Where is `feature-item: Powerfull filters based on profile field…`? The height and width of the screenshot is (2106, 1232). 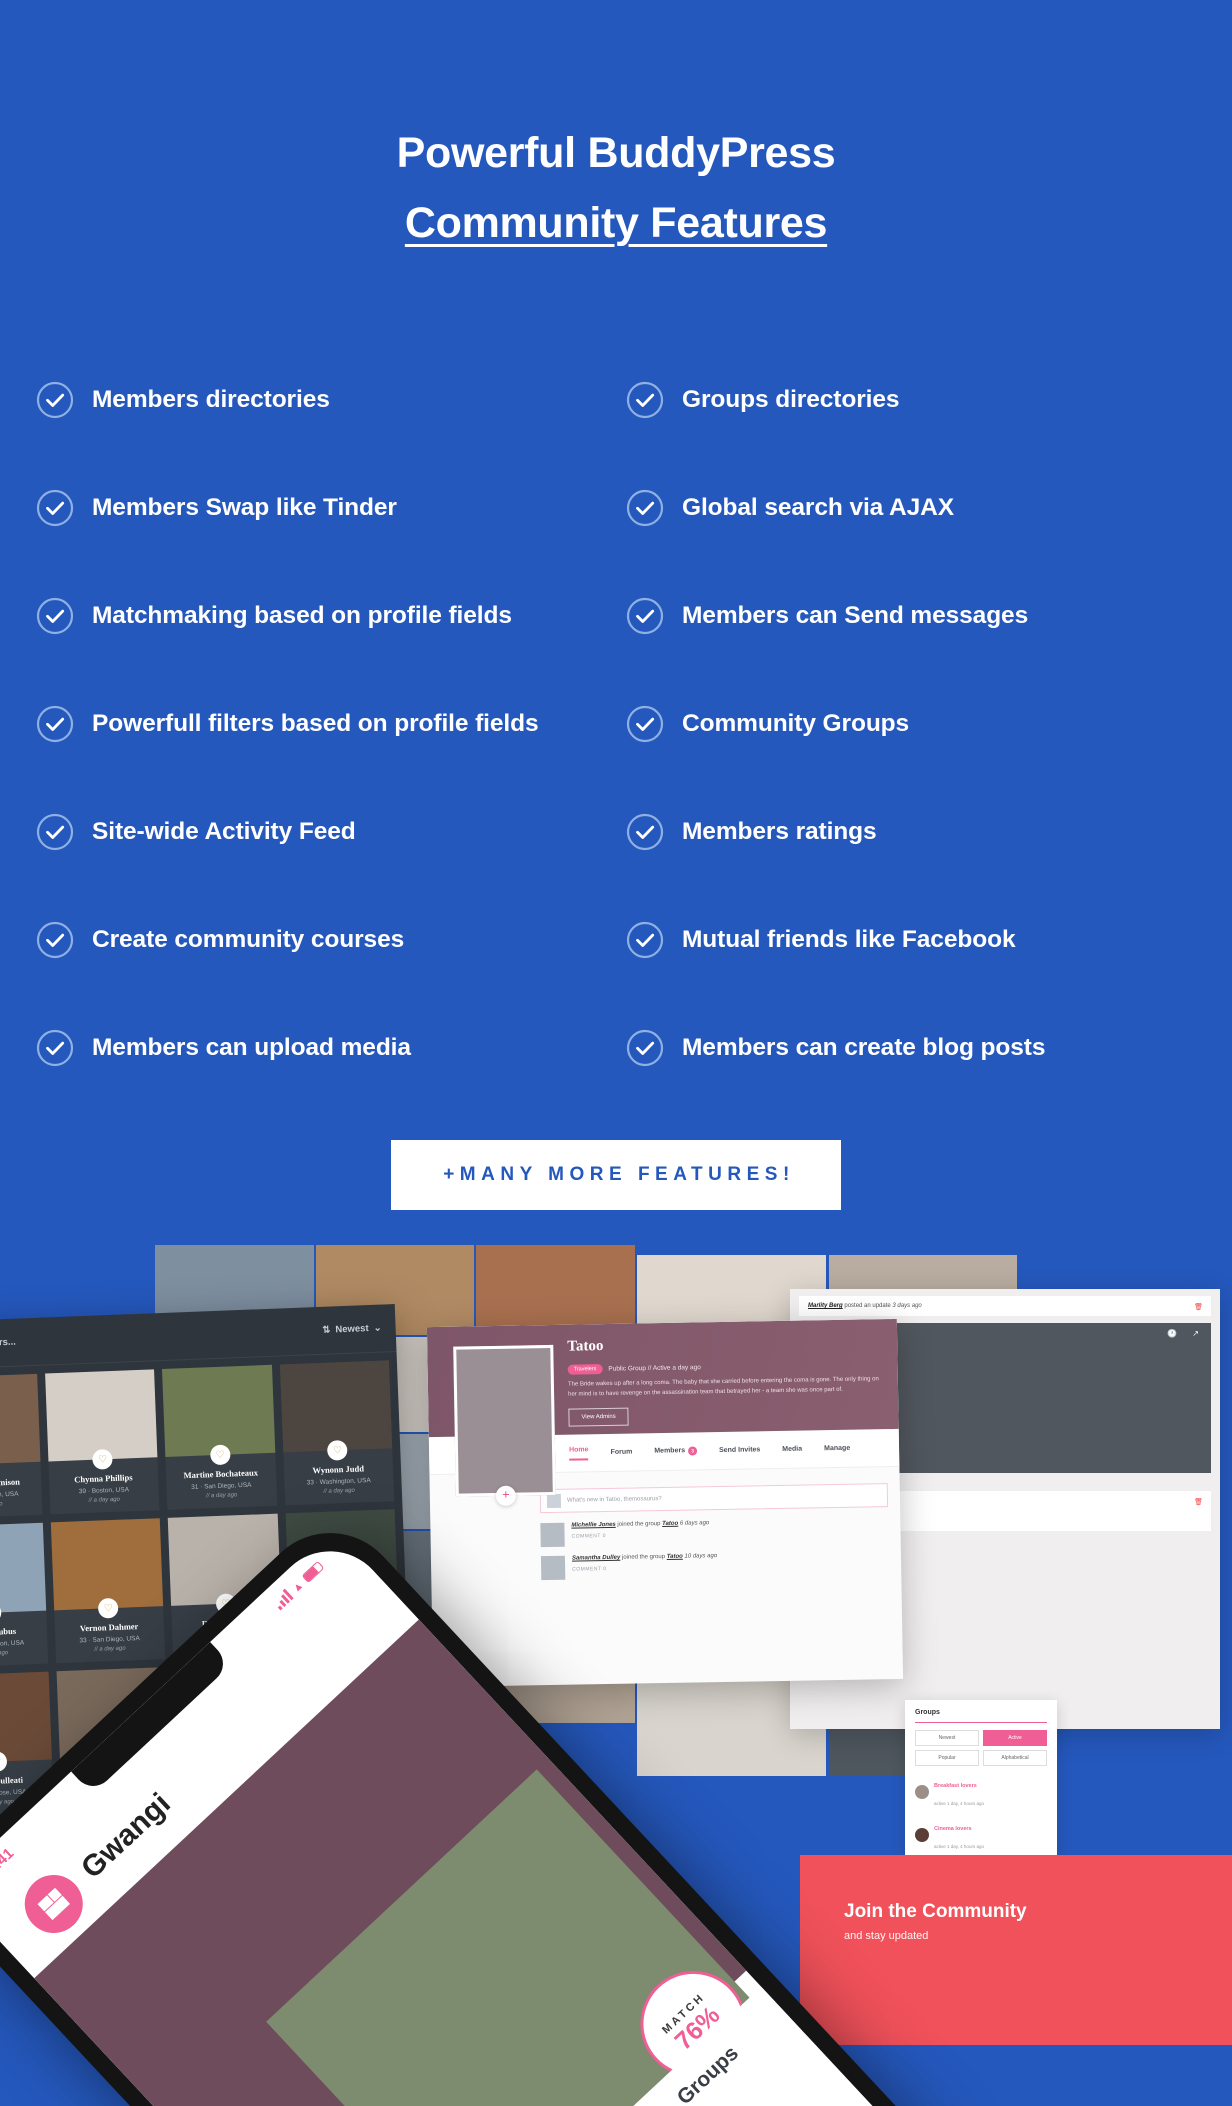 feature-item: Powerfull filters based on profile field… is located at coordinates (325, 724).